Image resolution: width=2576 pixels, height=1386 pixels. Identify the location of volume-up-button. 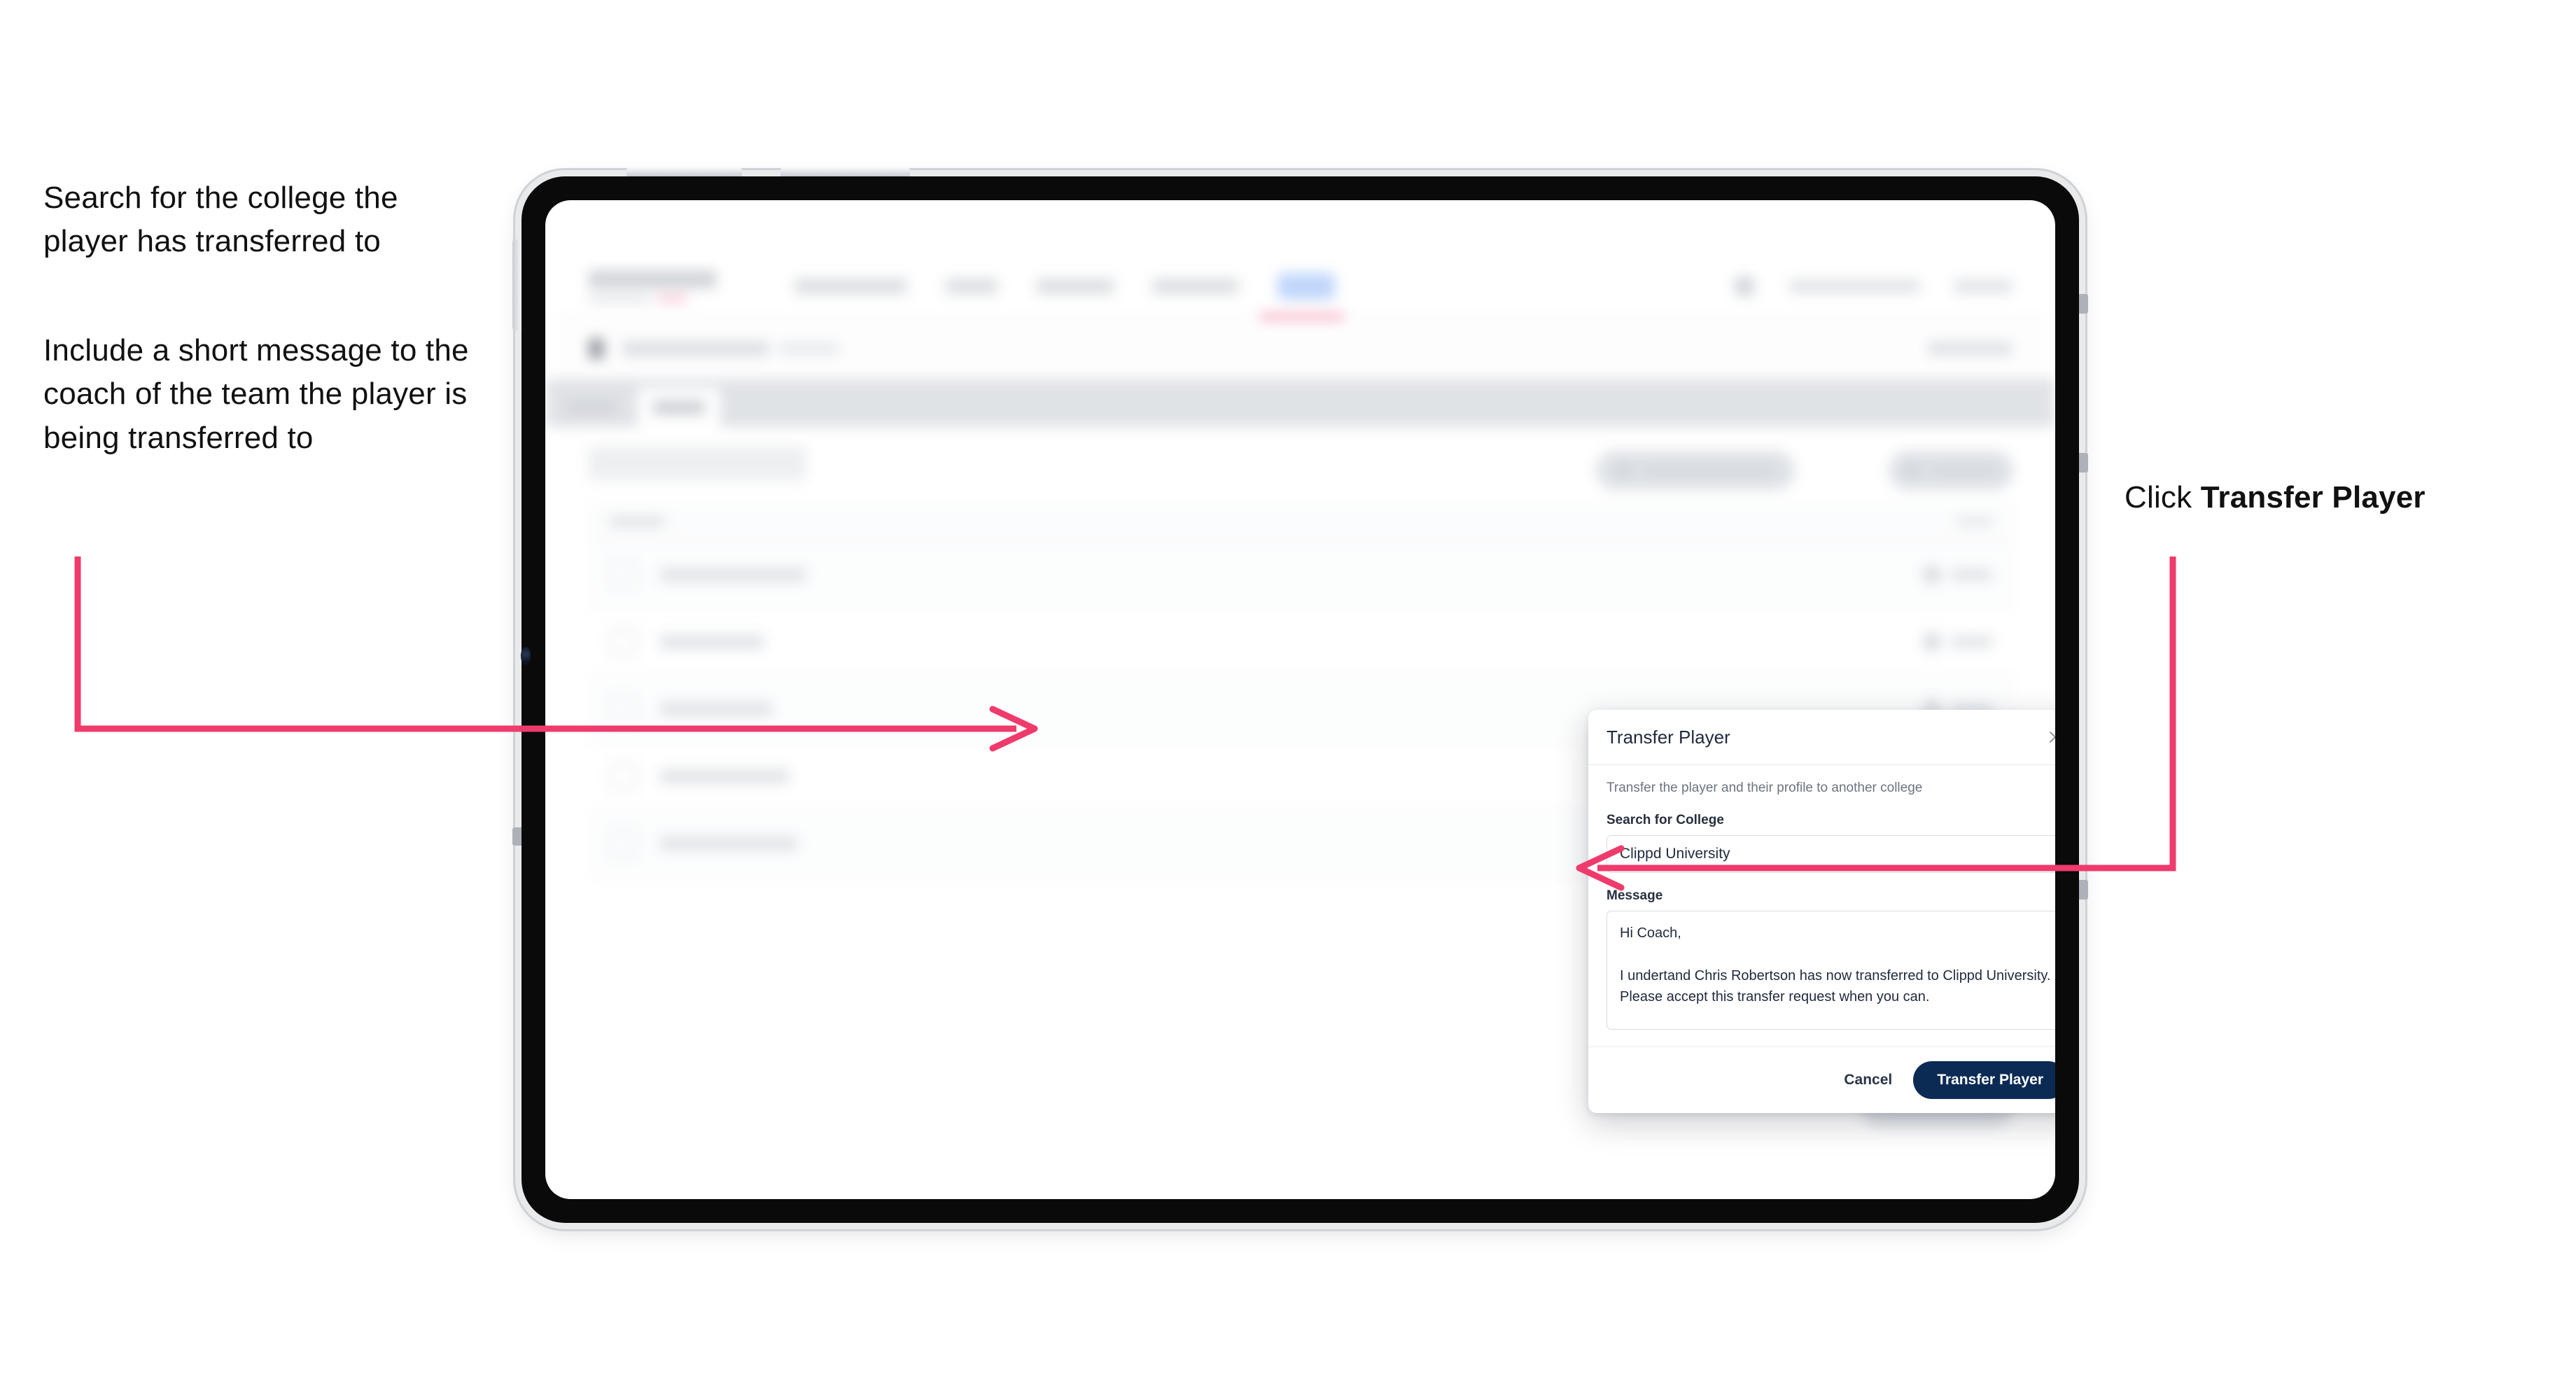
(684, 171).